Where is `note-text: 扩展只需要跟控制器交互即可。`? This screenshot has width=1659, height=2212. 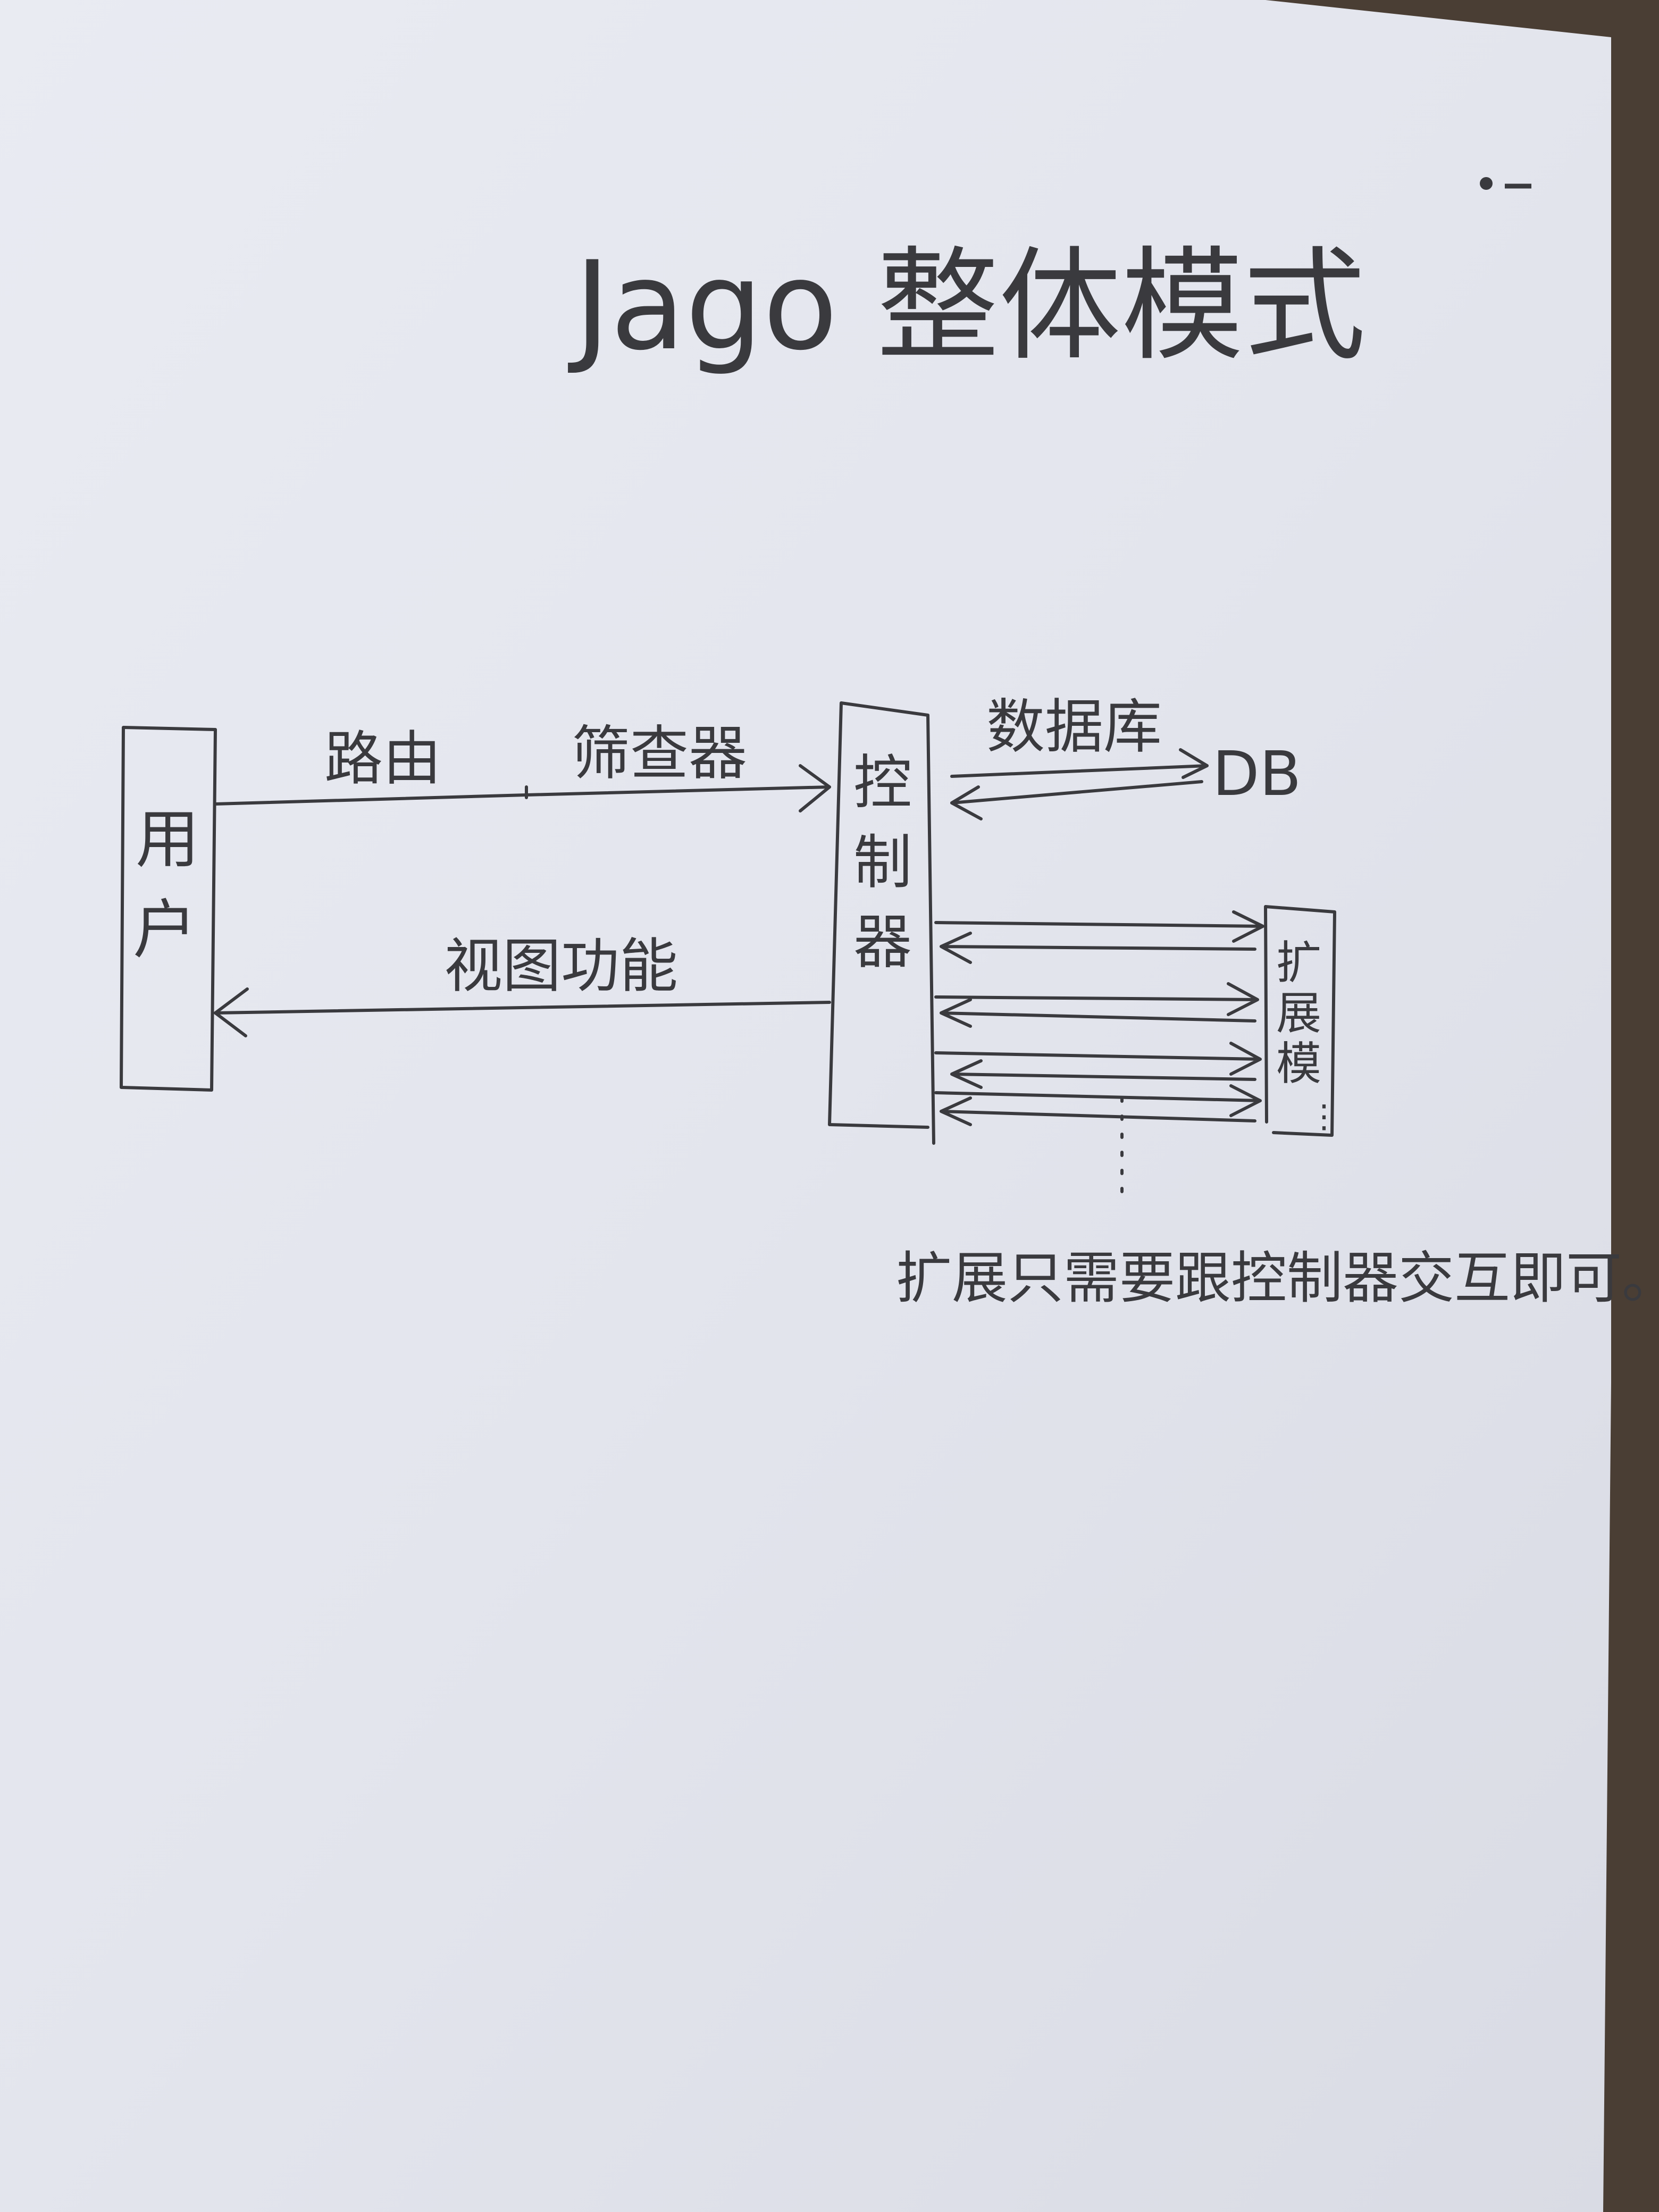 note-text: 扩展只需要跟控制器交互即可。 is located at coordinates (1277, 1278).